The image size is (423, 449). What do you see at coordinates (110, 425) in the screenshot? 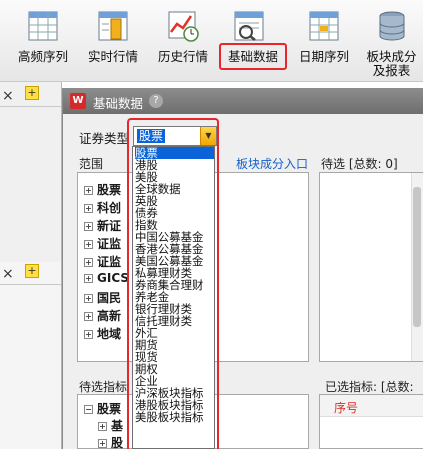
I see `tree-node: + 基` at bounding box center [110, 425].